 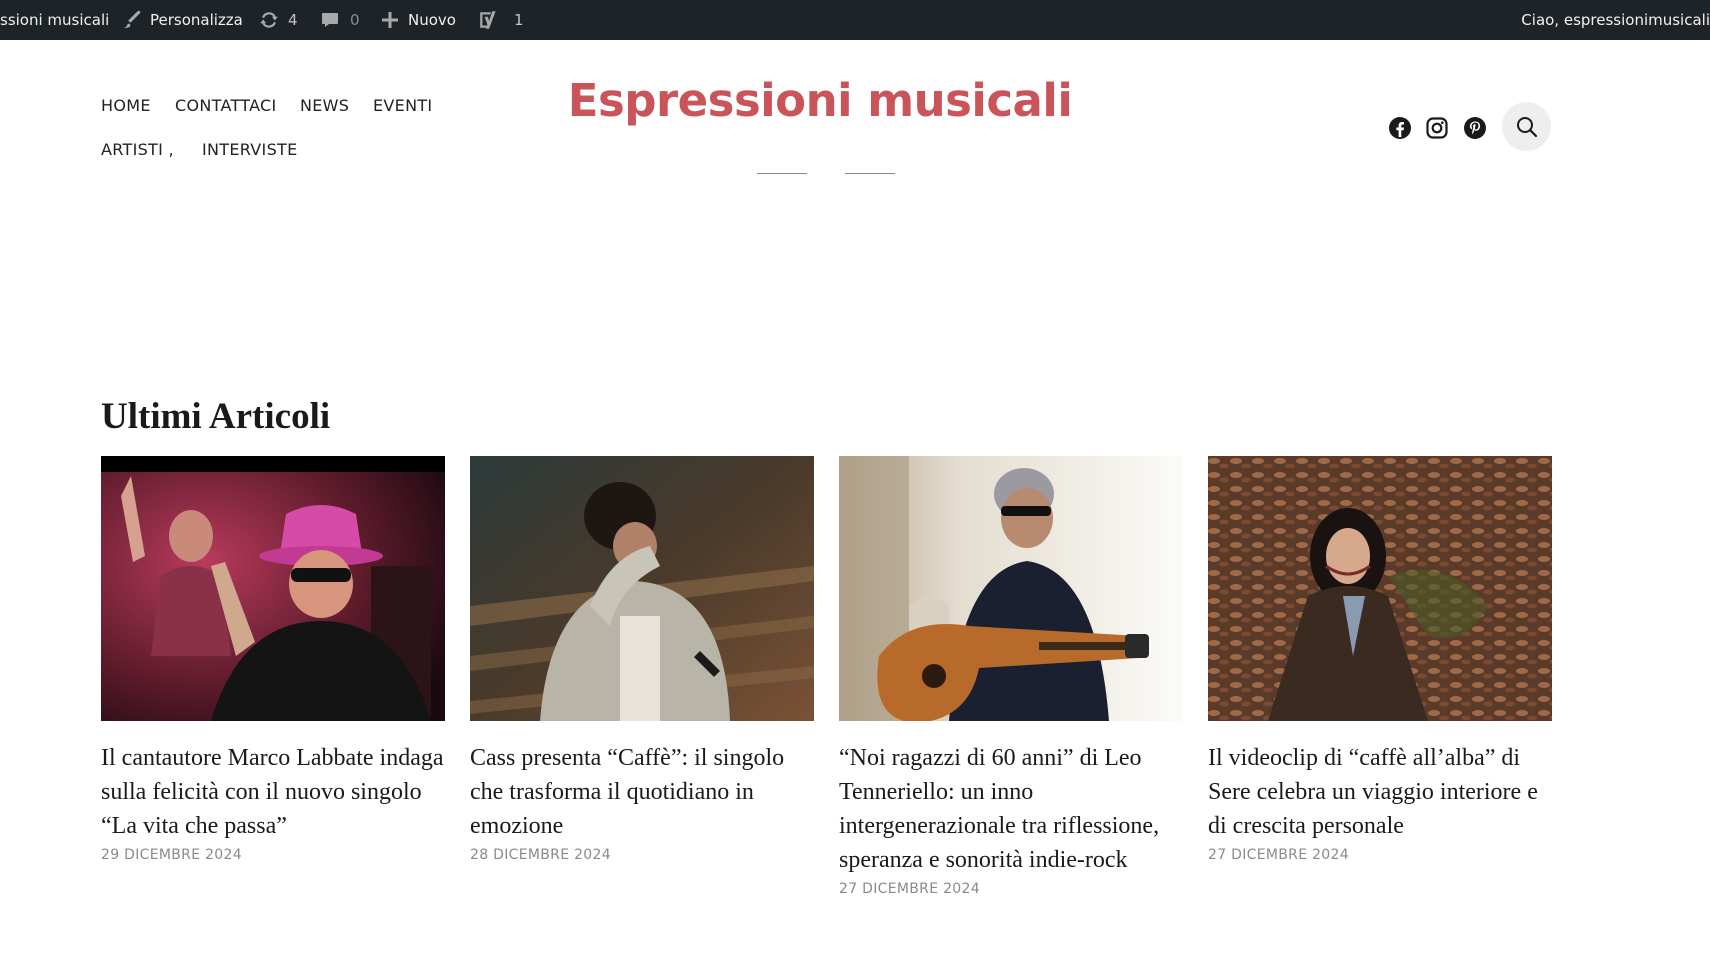 I want to click on search-icon, so click(x=1526, y=126).